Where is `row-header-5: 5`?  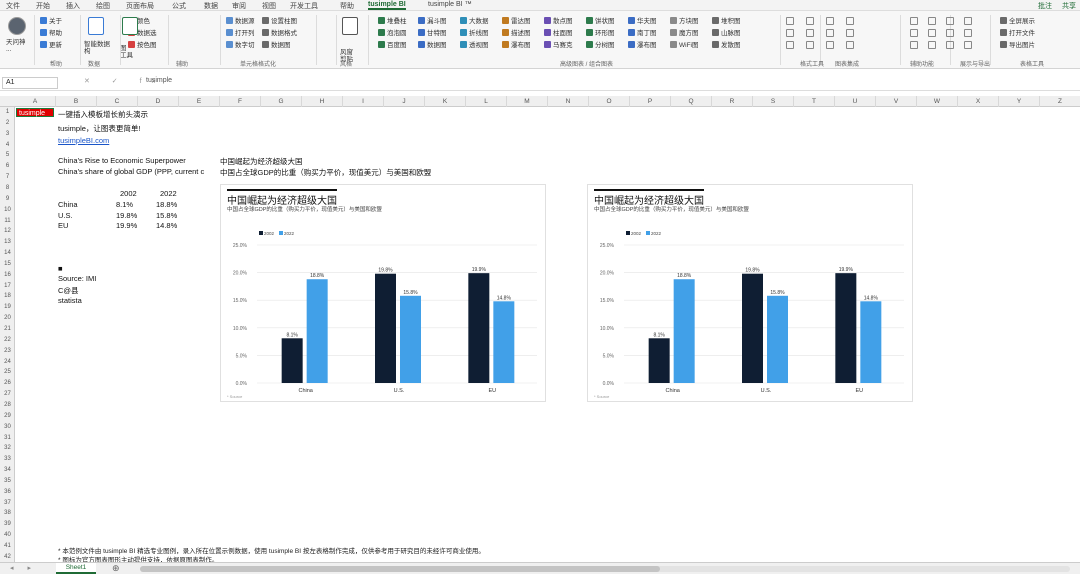
row-header-5: 5 is located at coordinates (7, 155).